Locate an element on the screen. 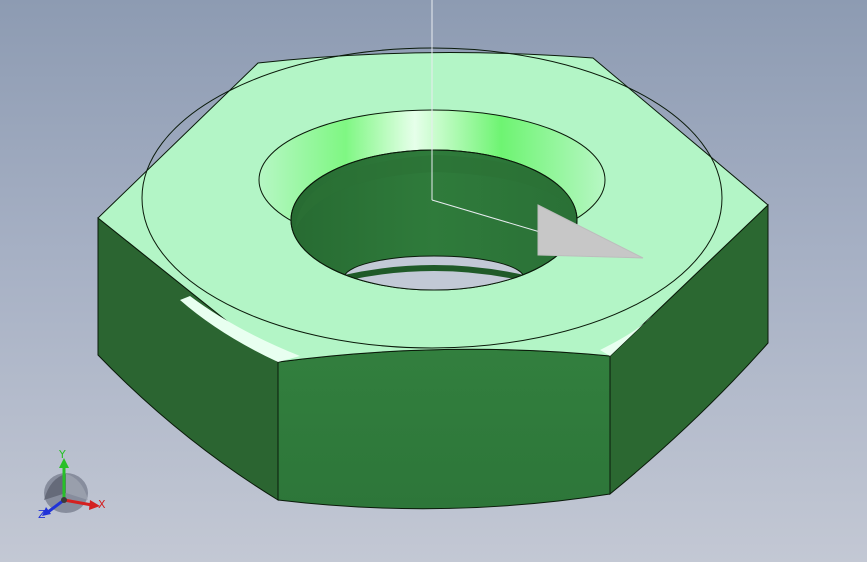  triad-y-label: Y is located at coordinates (62, 454).